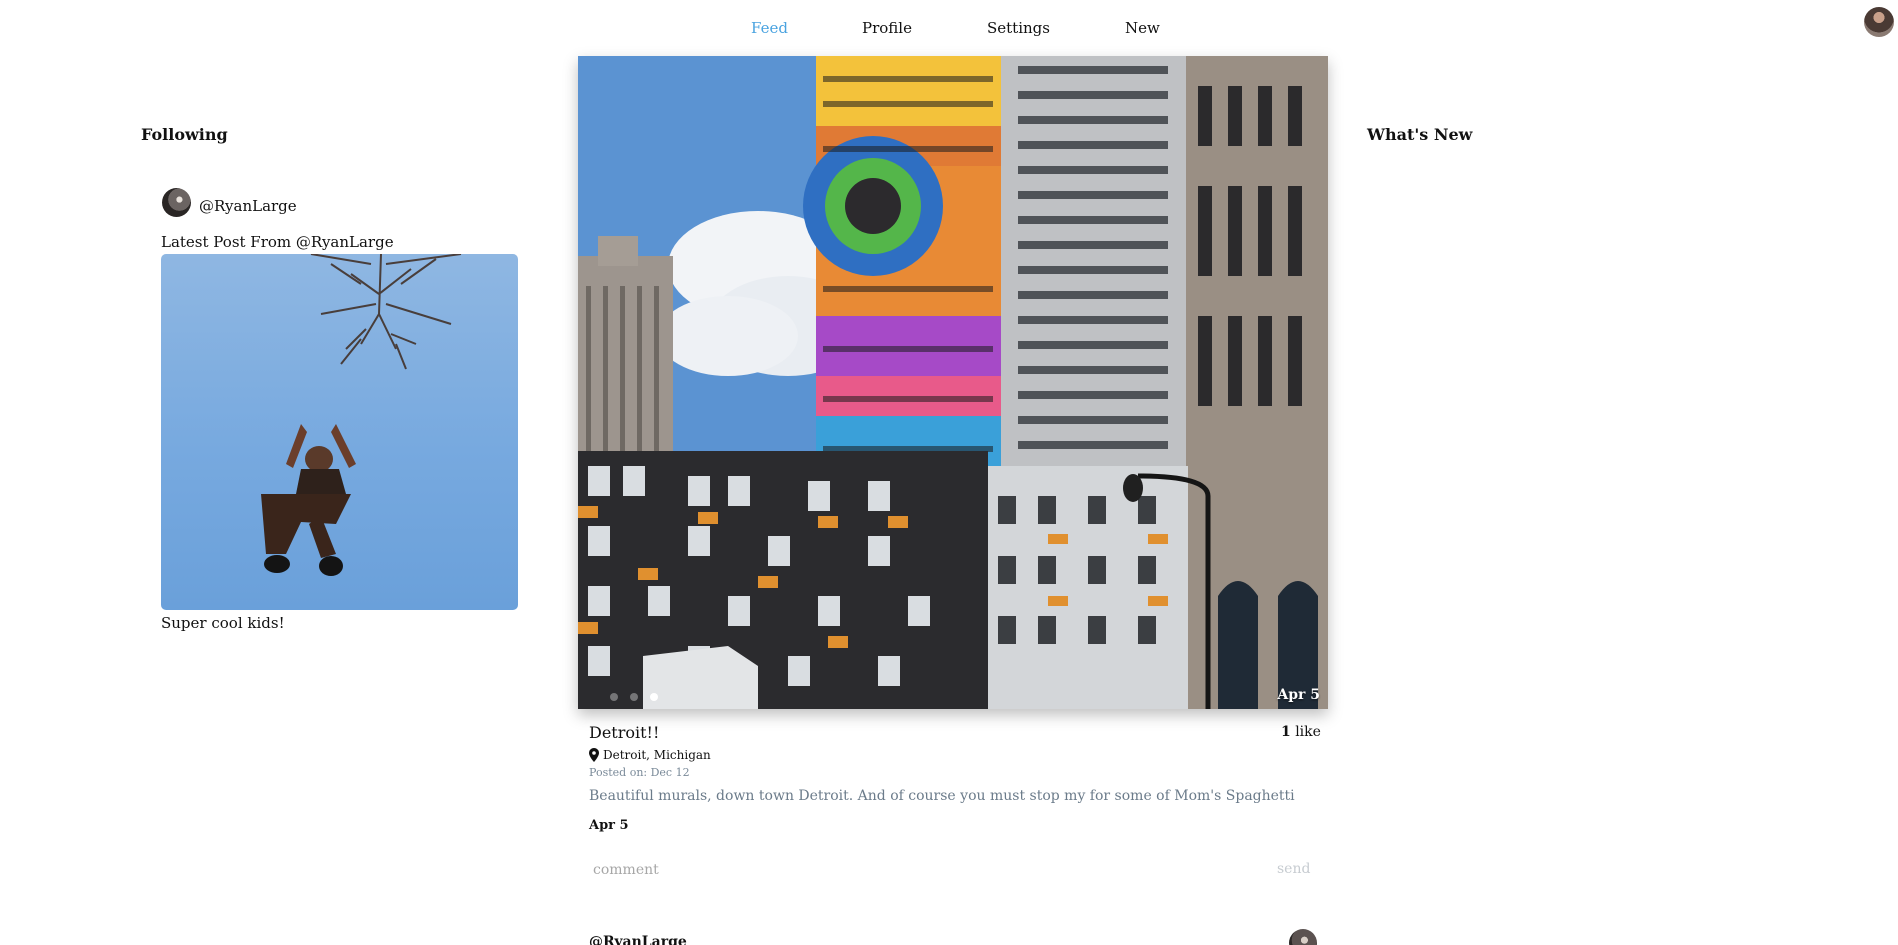  Describe the element at coordinates (929, 870) in the screenshot. I see `comment-input` at that location.